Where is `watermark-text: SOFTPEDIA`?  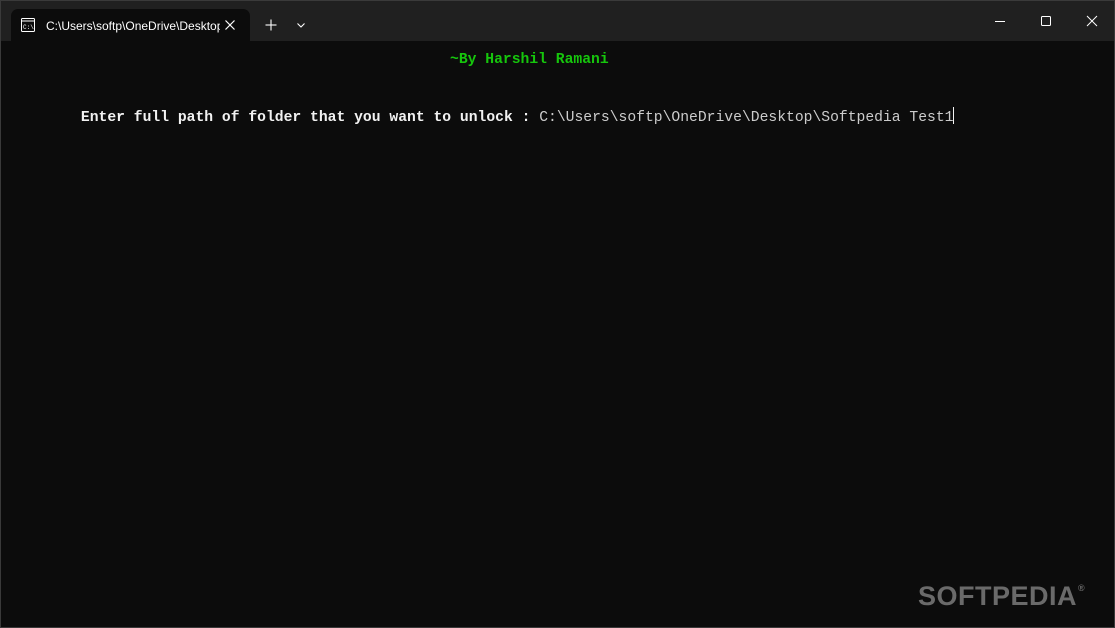
watermark-text: SOFTPEDIA is located at coordinates (998, 596).